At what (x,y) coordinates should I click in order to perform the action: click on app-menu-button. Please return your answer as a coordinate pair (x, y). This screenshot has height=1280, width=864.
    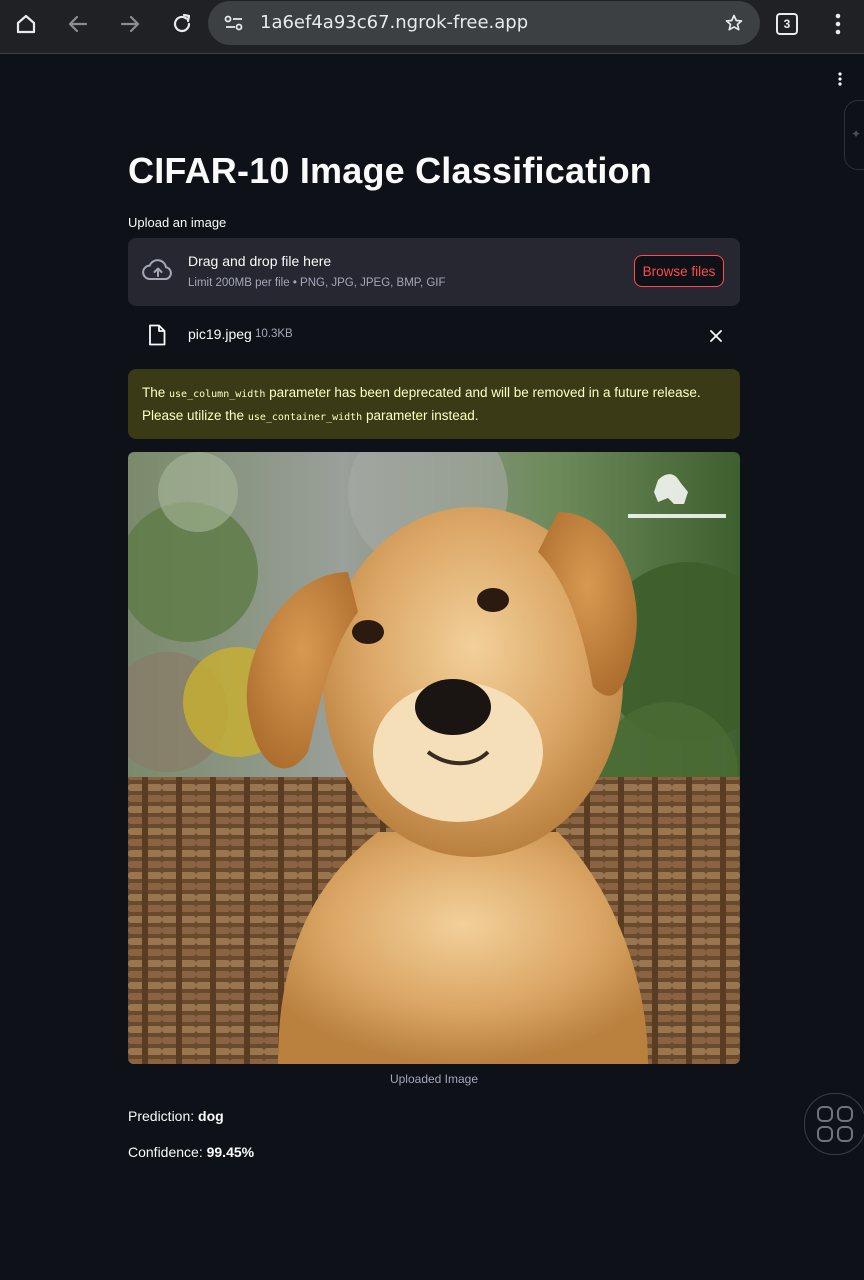
    Looking at the image, I should click on (840, 79).